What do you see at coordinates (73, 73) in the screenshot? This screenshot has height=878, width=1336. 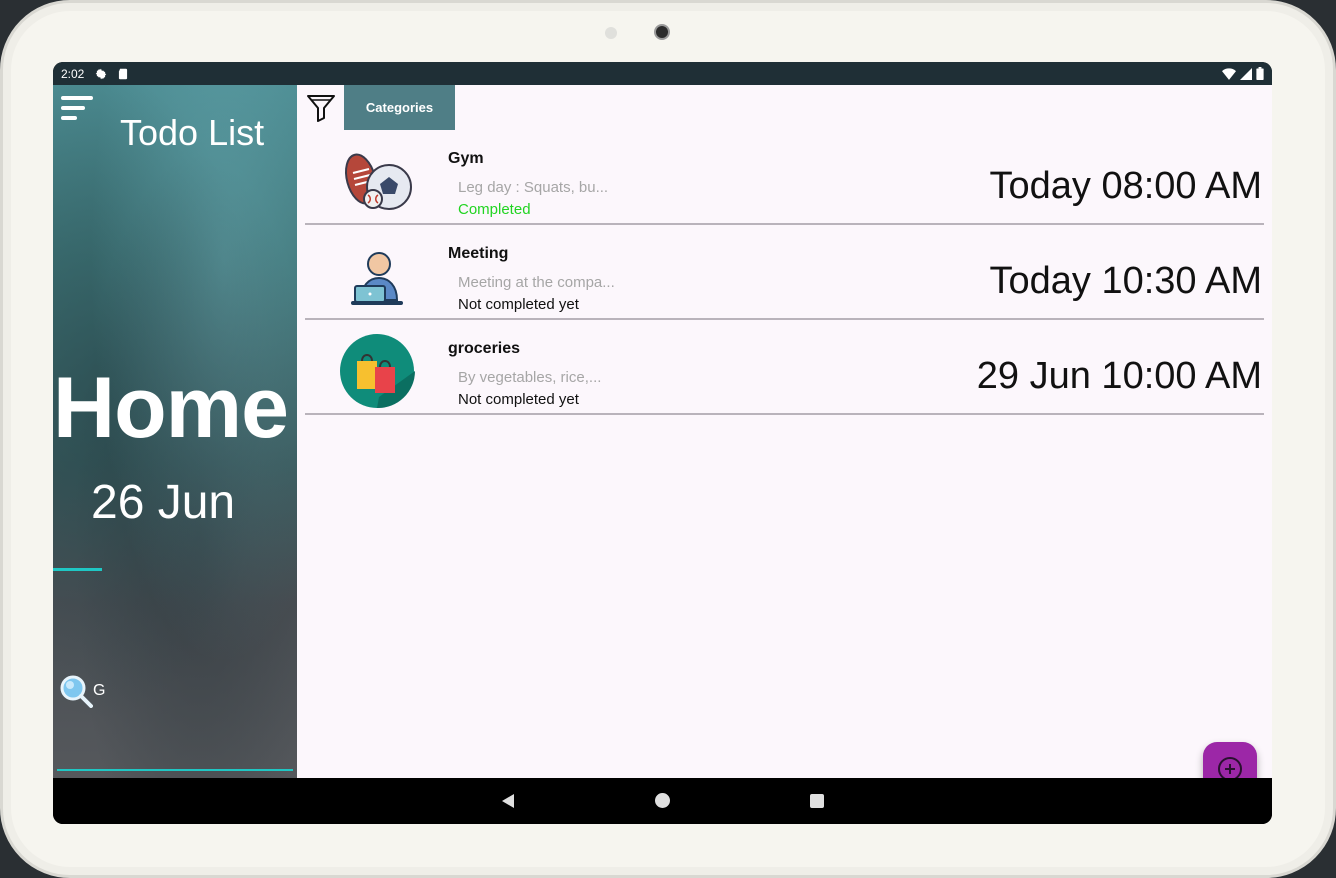 I see `status-time: 2:02` at bounding box center [73, 73].